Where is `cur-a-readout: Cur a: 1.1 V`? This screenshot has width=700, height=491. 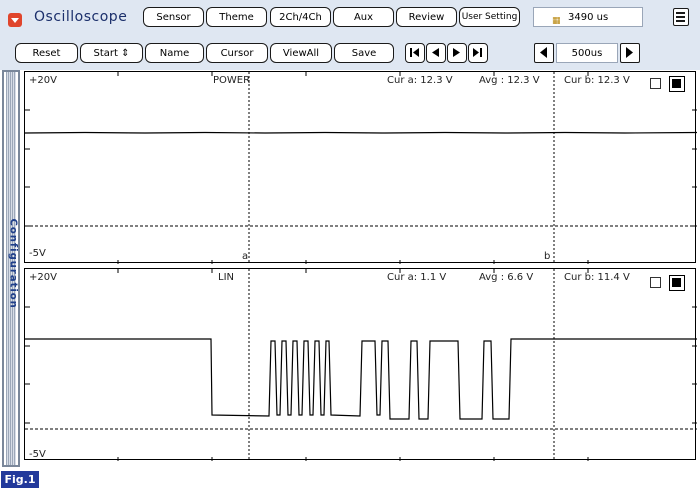
cur-a-readout: Cur a: 1.1 V is located at coordinates (417, 277).